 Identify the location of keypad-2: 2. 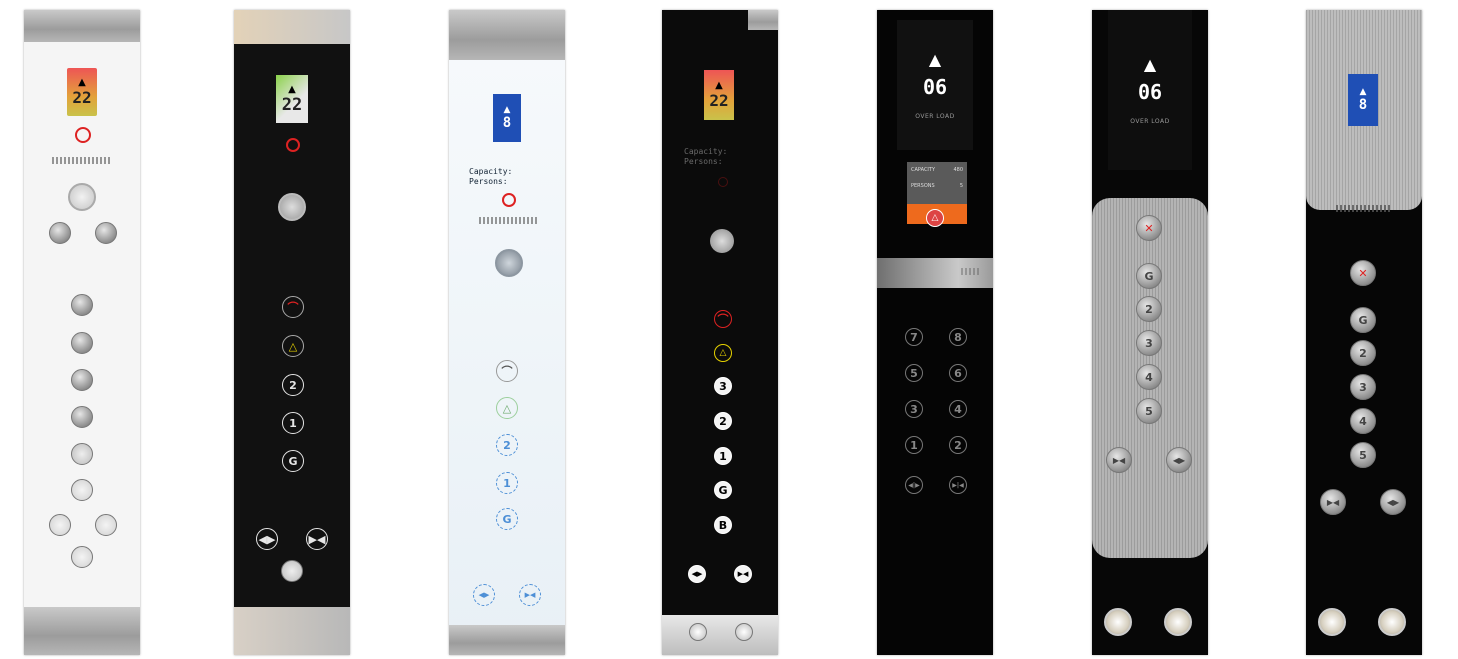
(958, 445).